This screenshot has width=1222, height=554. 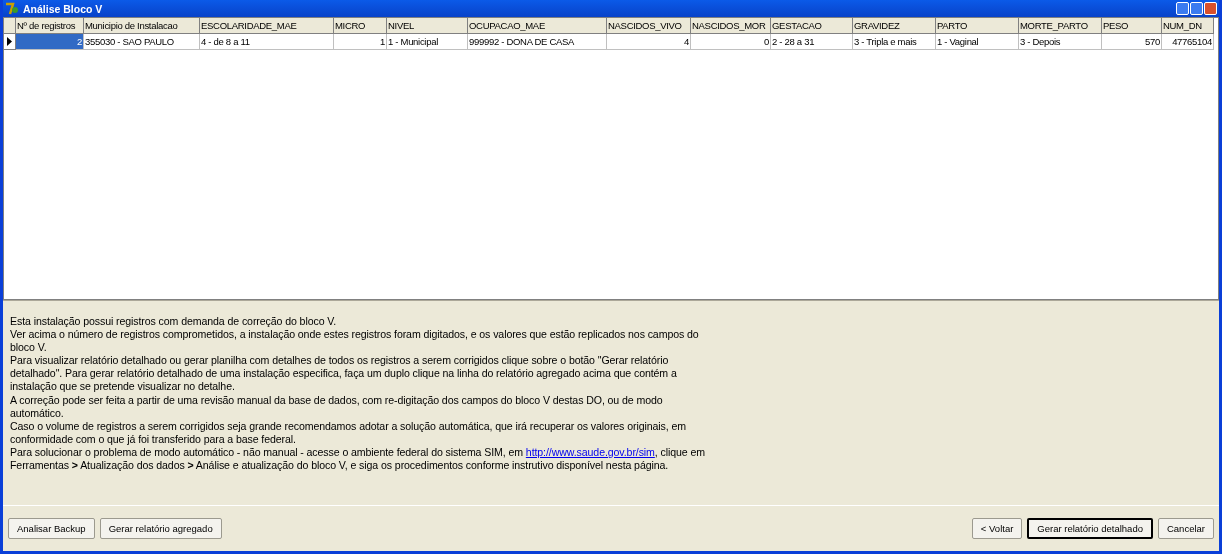 What do you see at coordinates (1188, 42) in the screenshot?
I see `table-cell: 47765104` at bounding box center [1188, 42].